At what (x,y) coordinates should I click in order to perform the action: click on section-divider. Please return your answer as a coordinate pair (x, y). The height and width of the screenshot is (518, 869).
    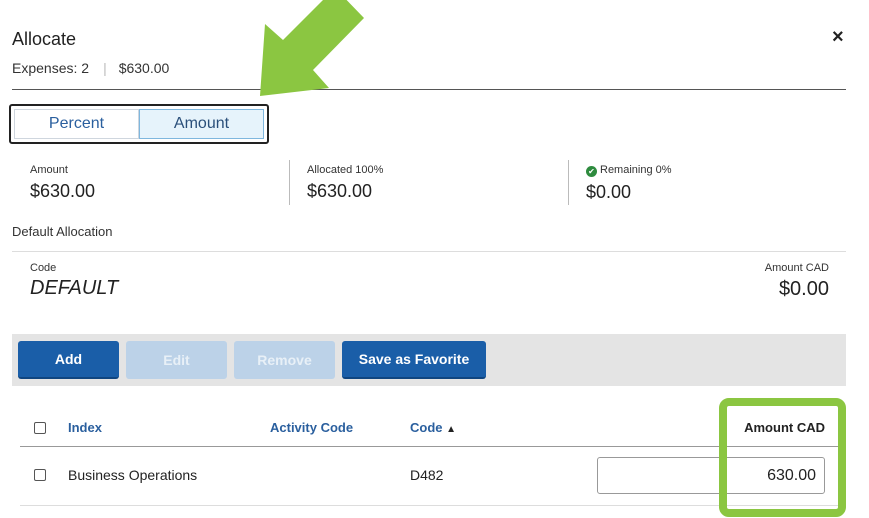
    Looking at the image, I should click on (429, 251).